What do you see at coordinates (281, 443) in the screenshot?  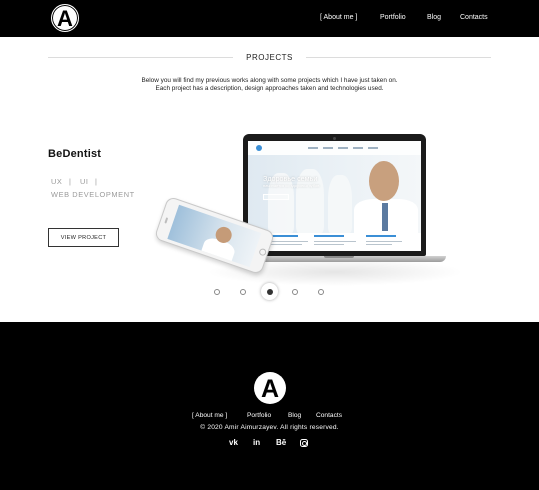 I see `behance-icon: Bē` at bounding box center [281, 443].